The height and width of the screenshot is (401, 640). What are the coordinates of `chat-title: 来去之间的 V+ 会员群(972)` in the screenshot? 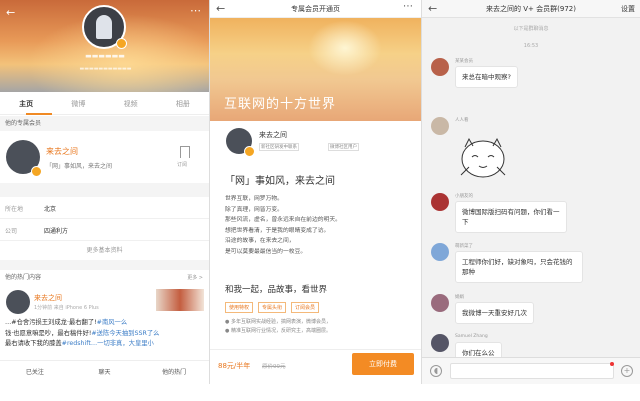 It's located at (531, 9).